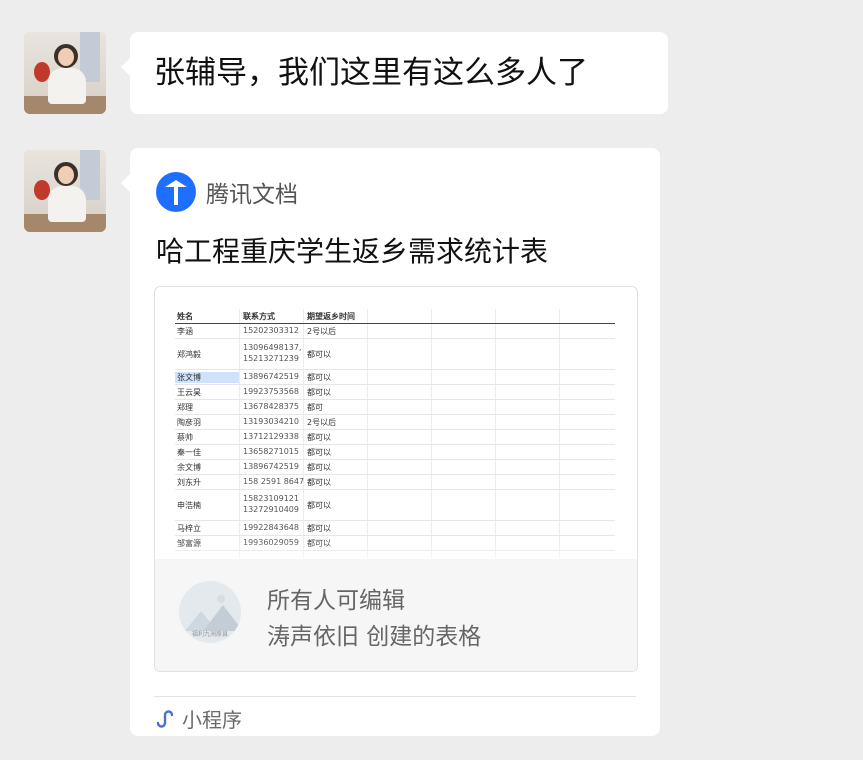  What do you see at coordinates (396, 615) in the screenshot?
I see `doc-info-panel: 福利九洲原县 所有人可编辑 涛声依旧 创建的表格` at bounding box center [396, 615].